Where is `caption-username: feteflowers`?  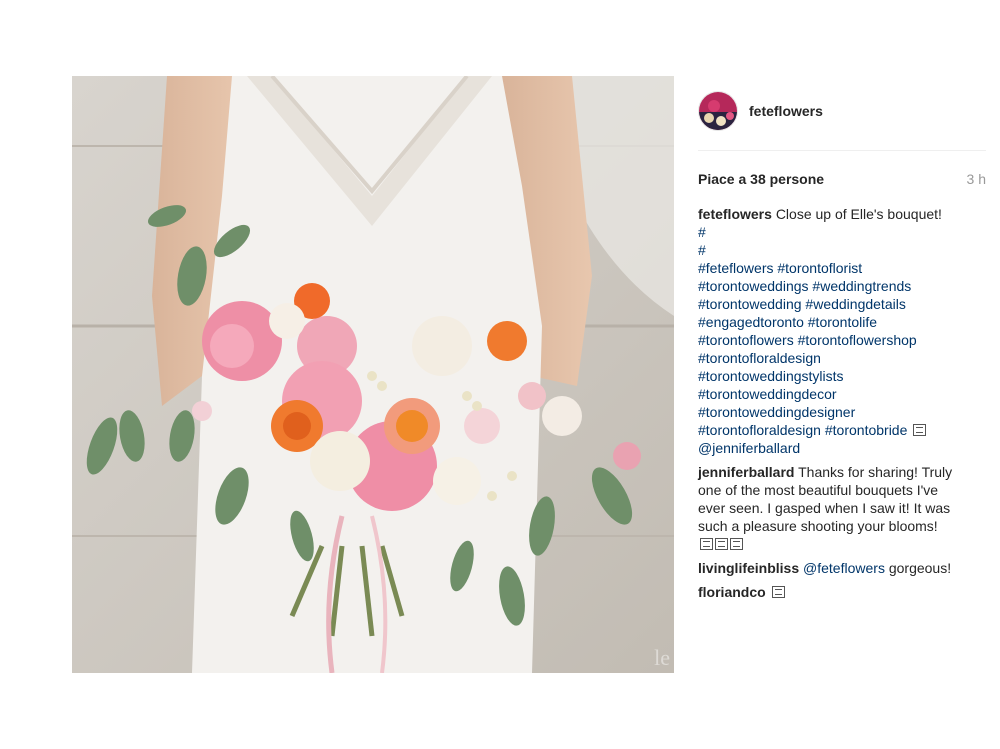
caption-username: feteflowers is located at coordinates (735, 214).